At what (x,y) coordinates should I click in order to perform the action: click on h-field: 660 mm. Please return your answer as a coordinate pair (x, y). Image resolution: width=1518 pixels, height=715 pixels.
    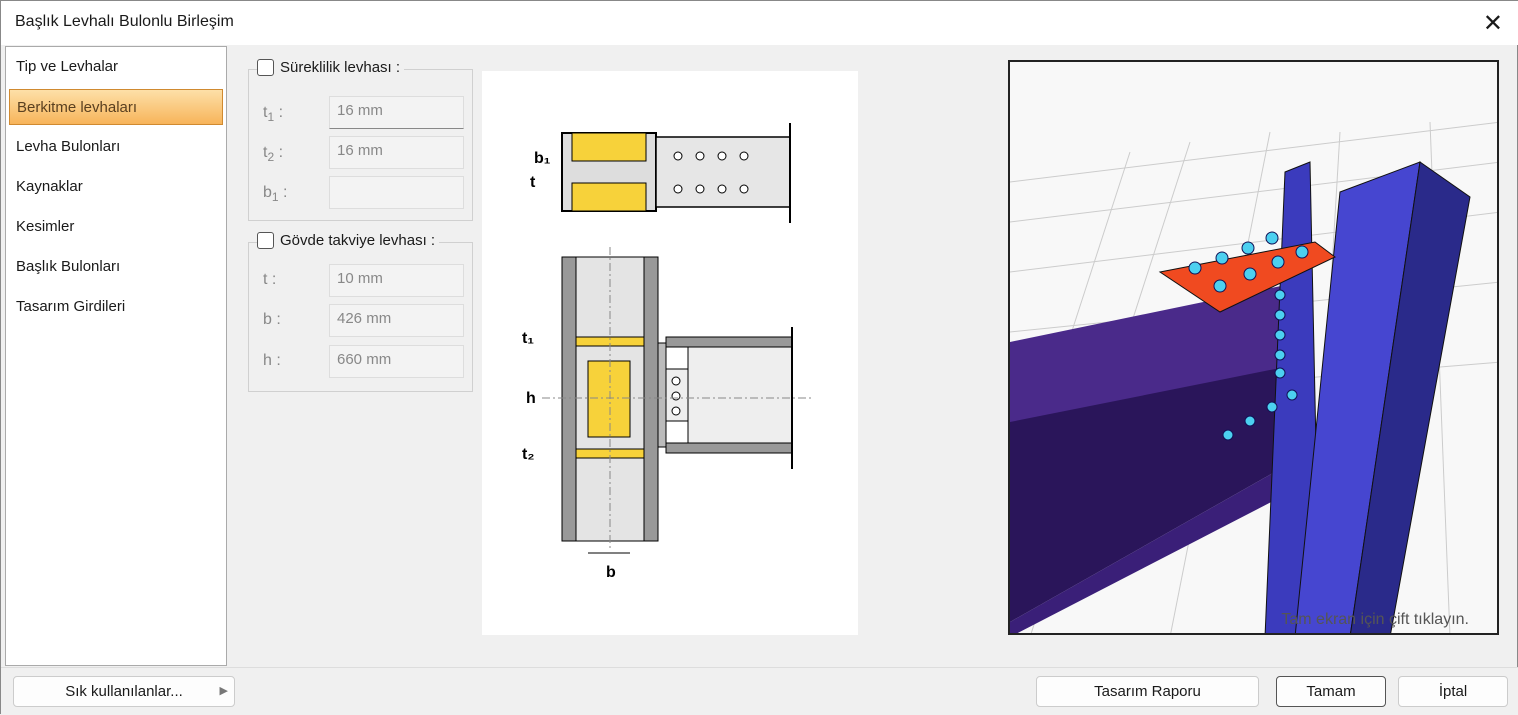
    Looking at the image, I should click on (396, 361).